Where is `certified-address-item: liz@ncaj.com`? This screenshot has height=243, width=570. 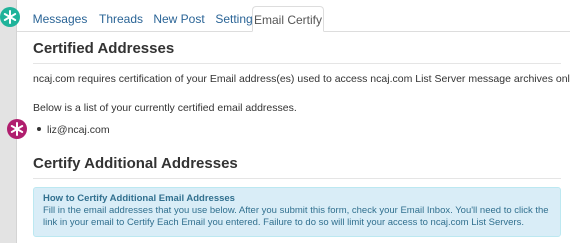 certified-address-item: liz@ncaj.com is located at coordinates (73, 130).